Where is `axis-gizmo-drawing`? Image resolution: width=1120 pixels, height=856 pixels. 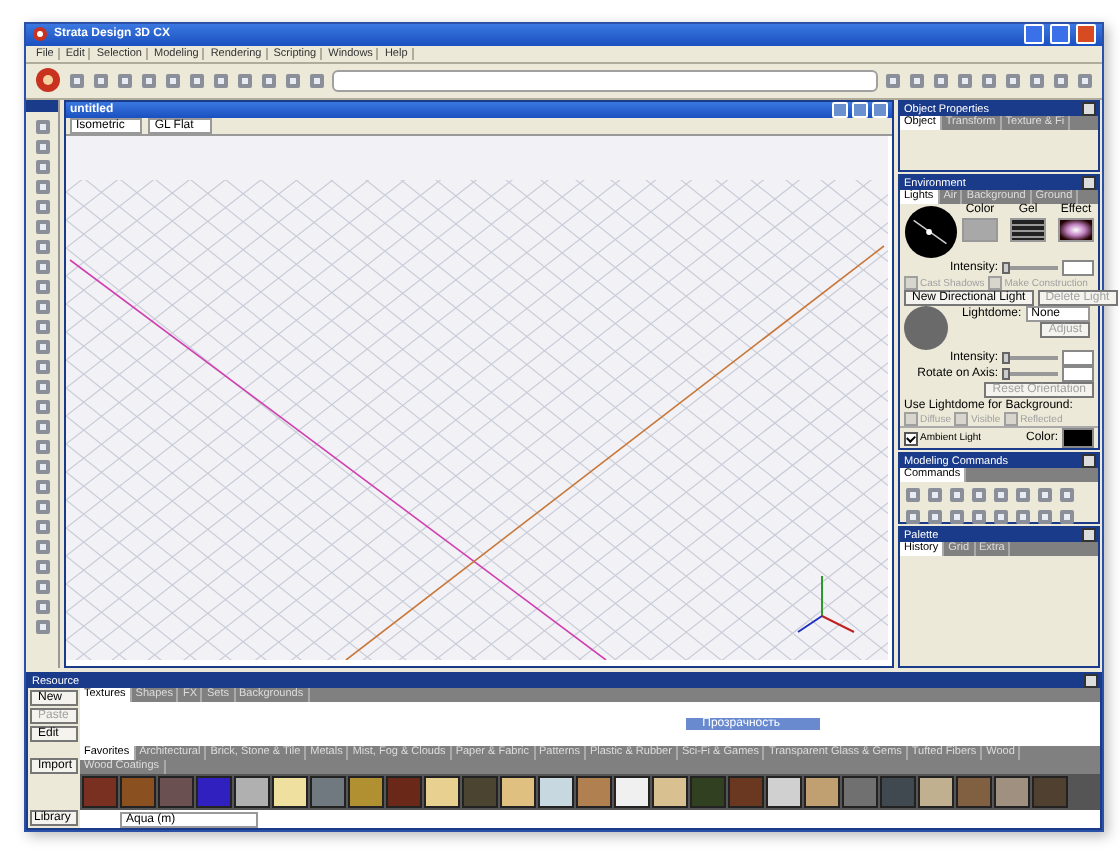
axis-gizmo-drawing is located at coordinates (826, 604).